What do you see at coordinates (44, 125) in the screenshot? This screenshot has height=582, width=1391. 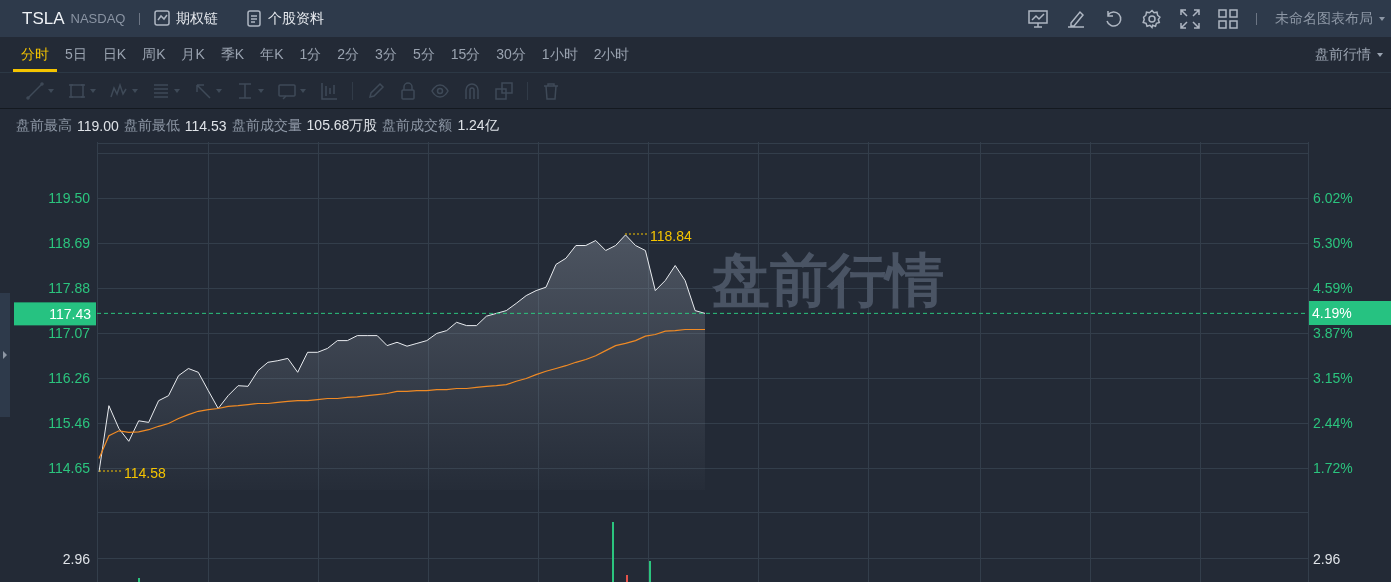 I see `stat-label: 盘前最高` at bounding box center [44, 125].